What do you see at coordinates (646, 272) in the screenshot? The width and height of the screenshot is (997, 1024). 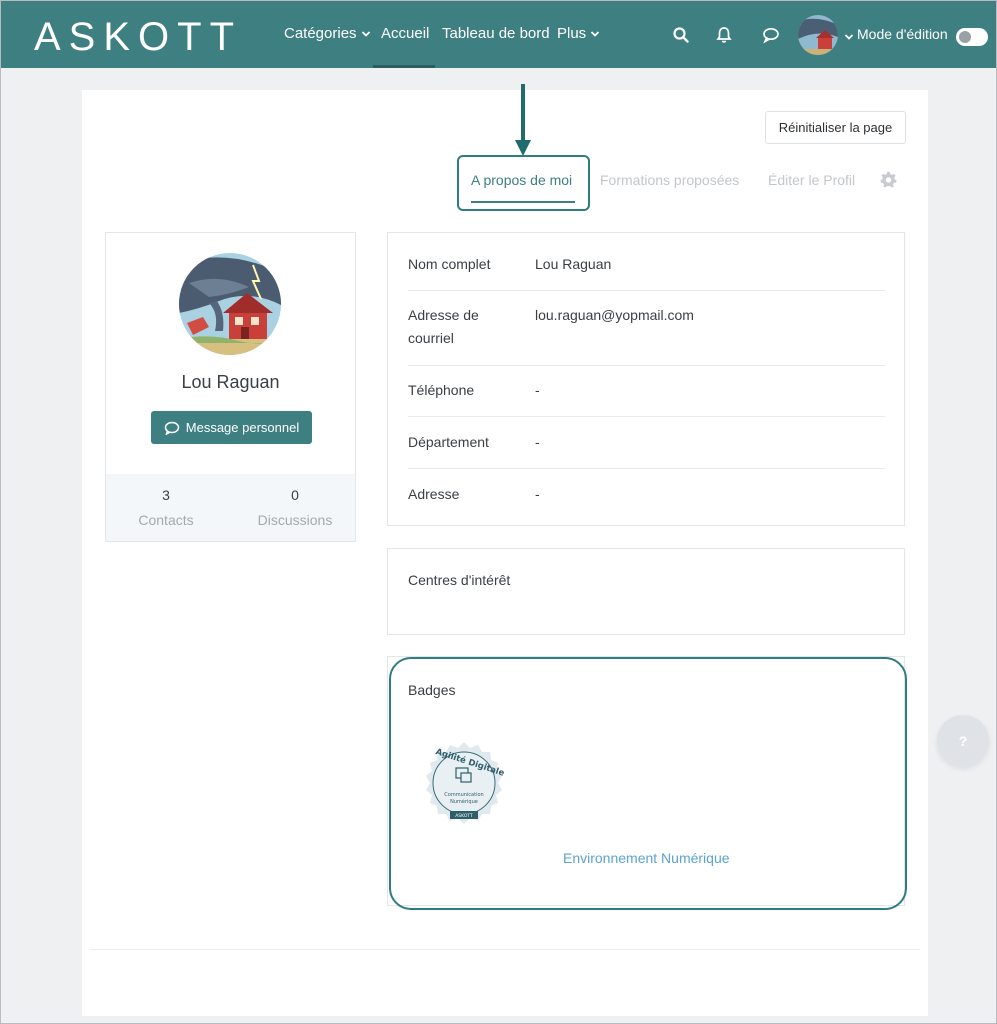 I see `detail-row-fullname: Nom complet Lou Raguan` at bounding box center [646, 272].